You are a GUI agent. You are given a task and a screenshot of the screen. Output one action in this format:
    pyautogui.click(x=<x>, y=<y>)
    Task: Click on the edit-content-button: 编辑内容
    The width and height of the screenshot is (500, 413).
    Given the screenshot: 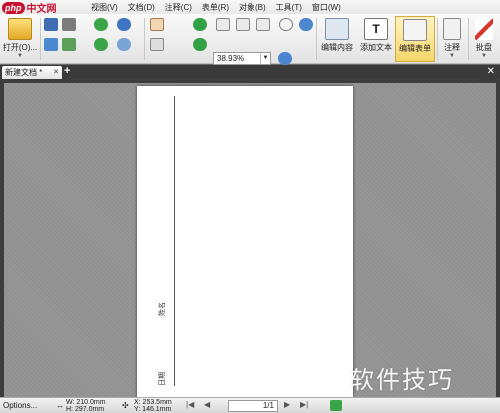 What is the action you would take?
    pyautogui.click(x=337, y=39)
    